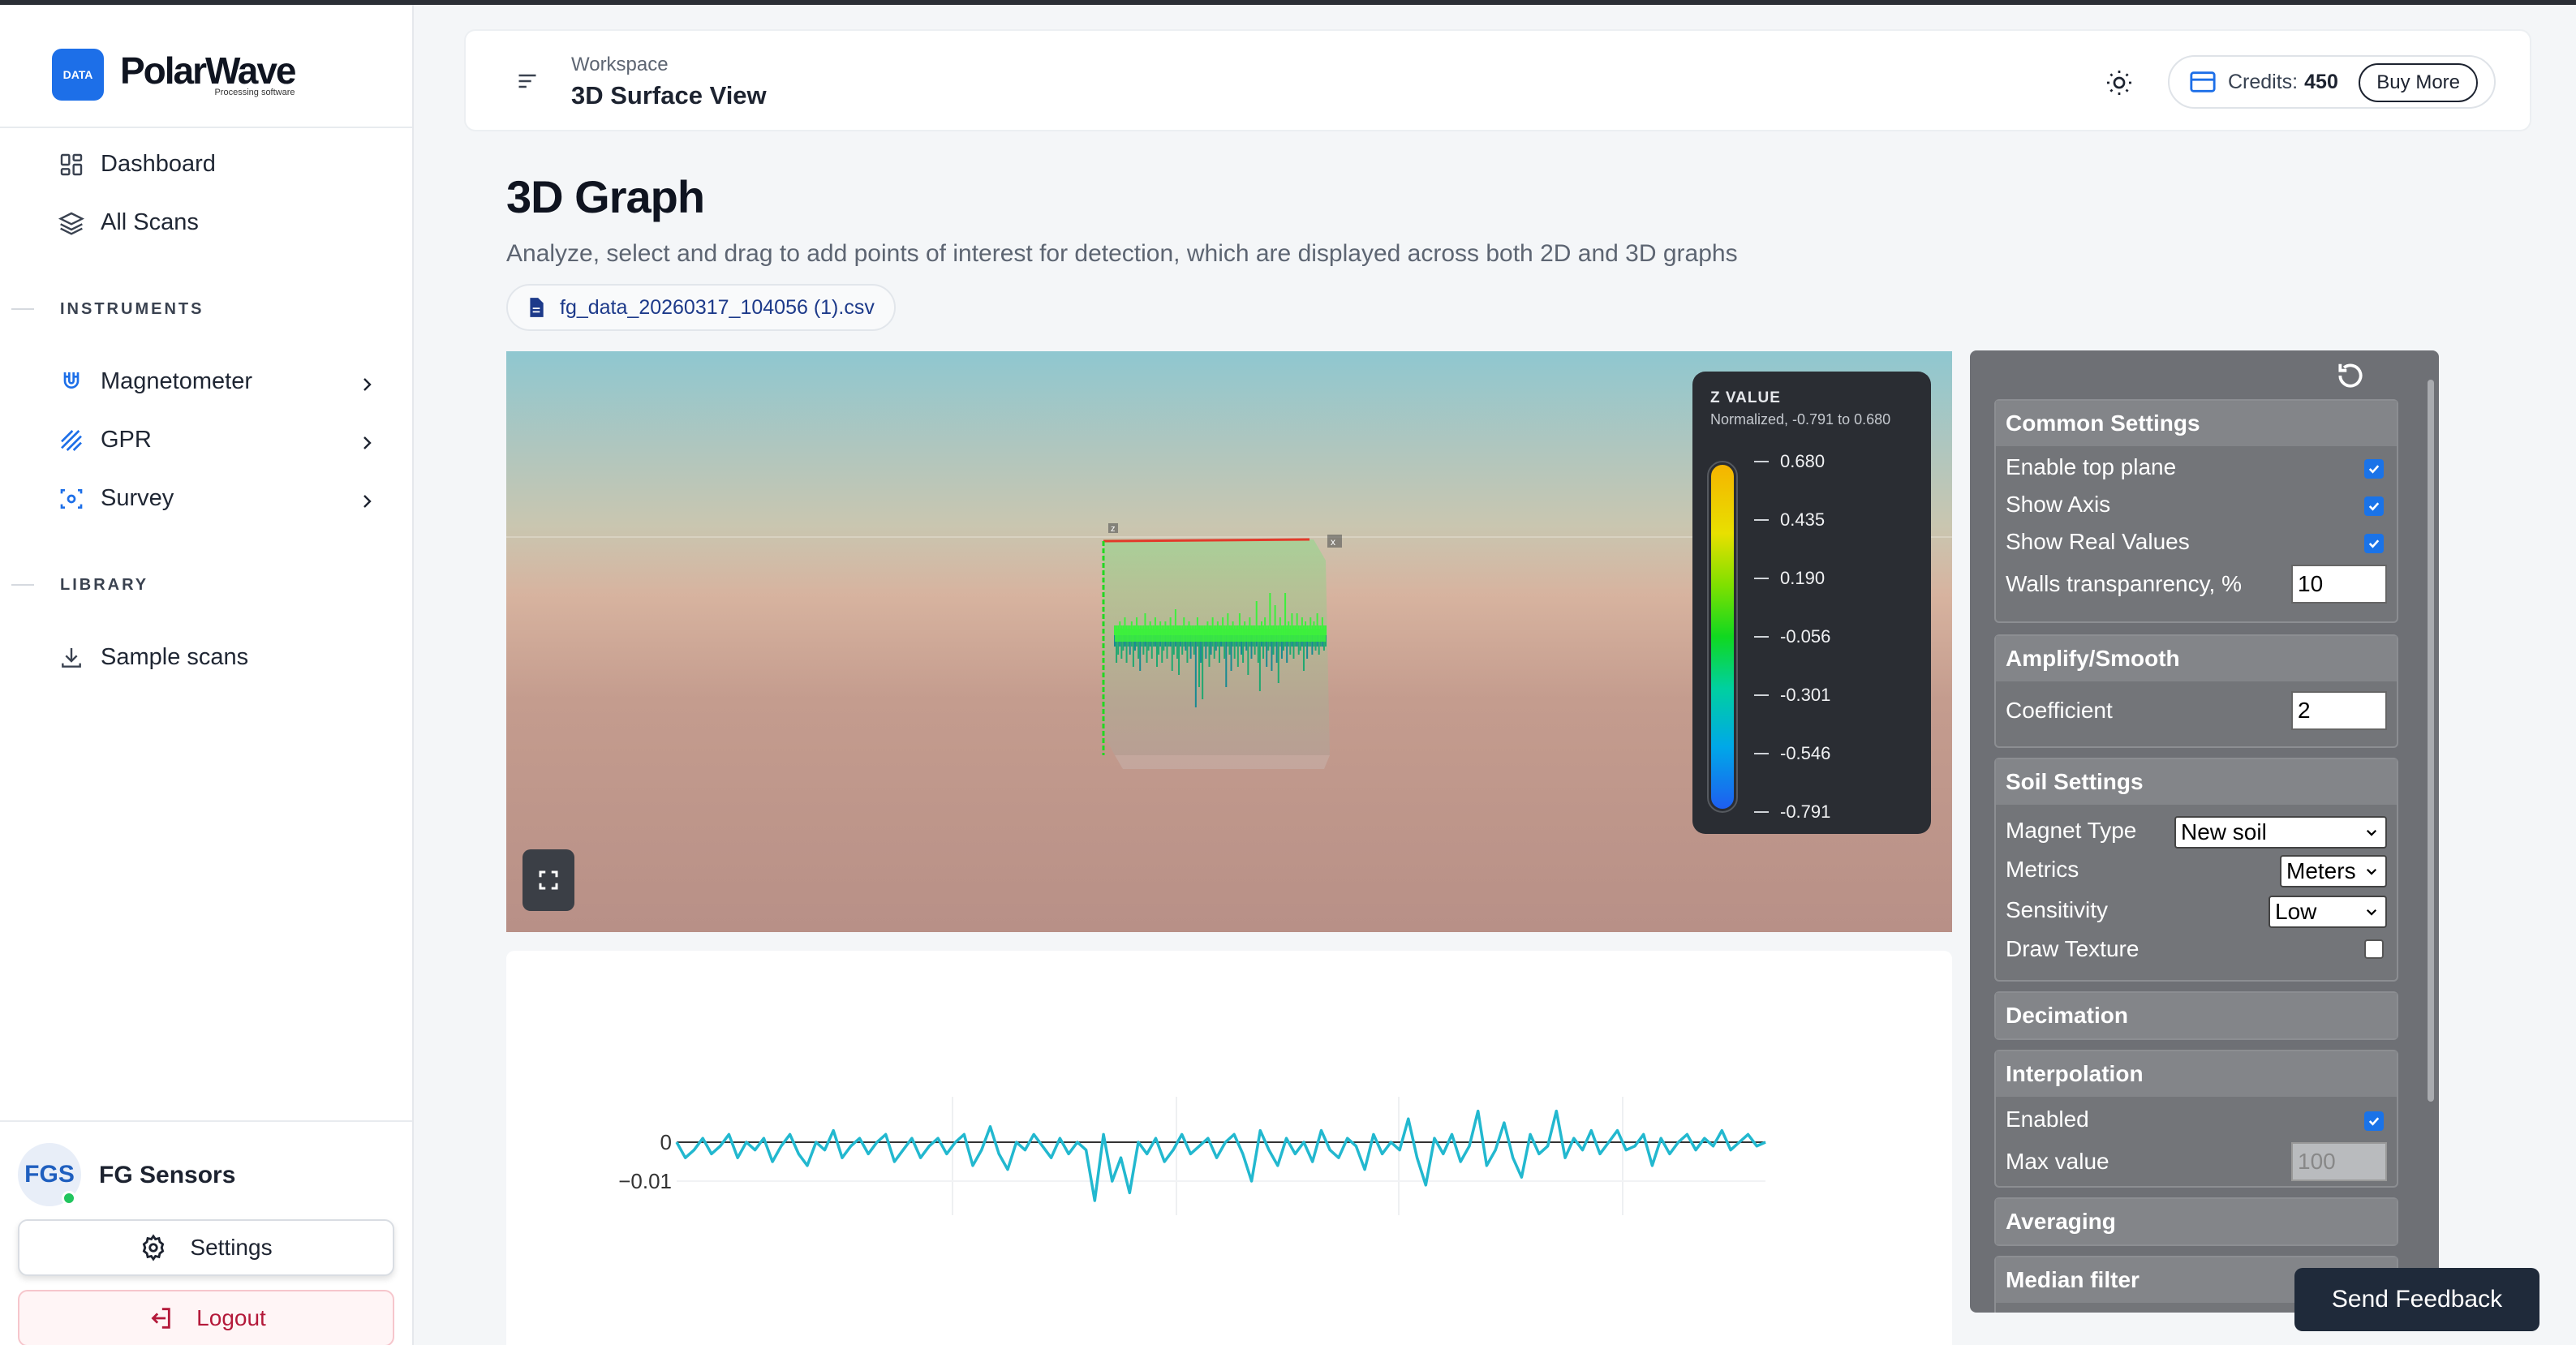 The width and height of the screenshot is (2576, 1345). I want to click on legend-tick: 0.680, so click(1789, 461).